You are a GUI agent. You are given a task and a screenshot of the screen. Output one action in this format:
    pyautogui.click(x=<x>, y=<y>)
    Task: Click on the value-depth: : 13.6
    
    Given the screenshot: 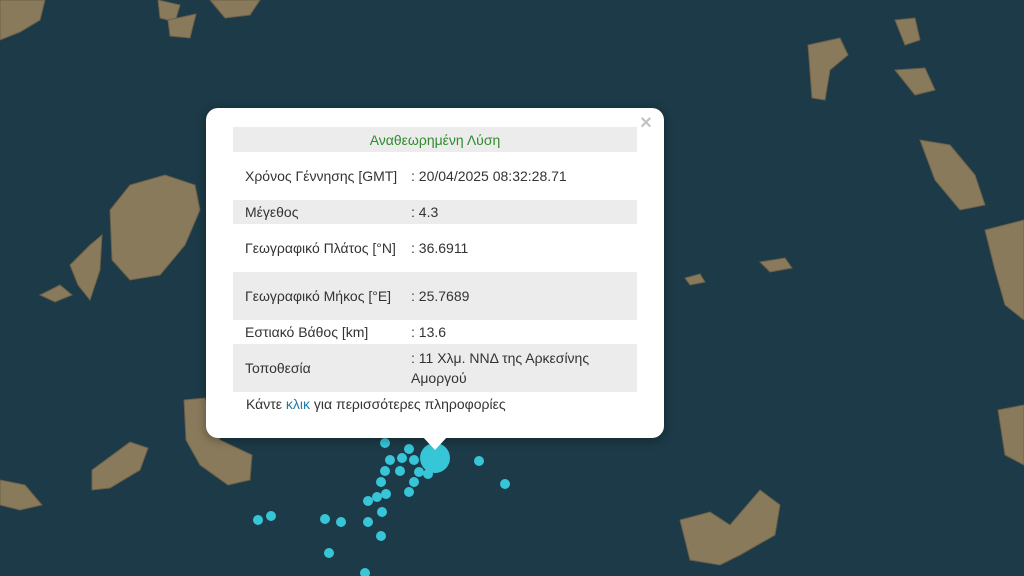 What is the action you would take?
    pyautogui.click(x=429, y=332)
    